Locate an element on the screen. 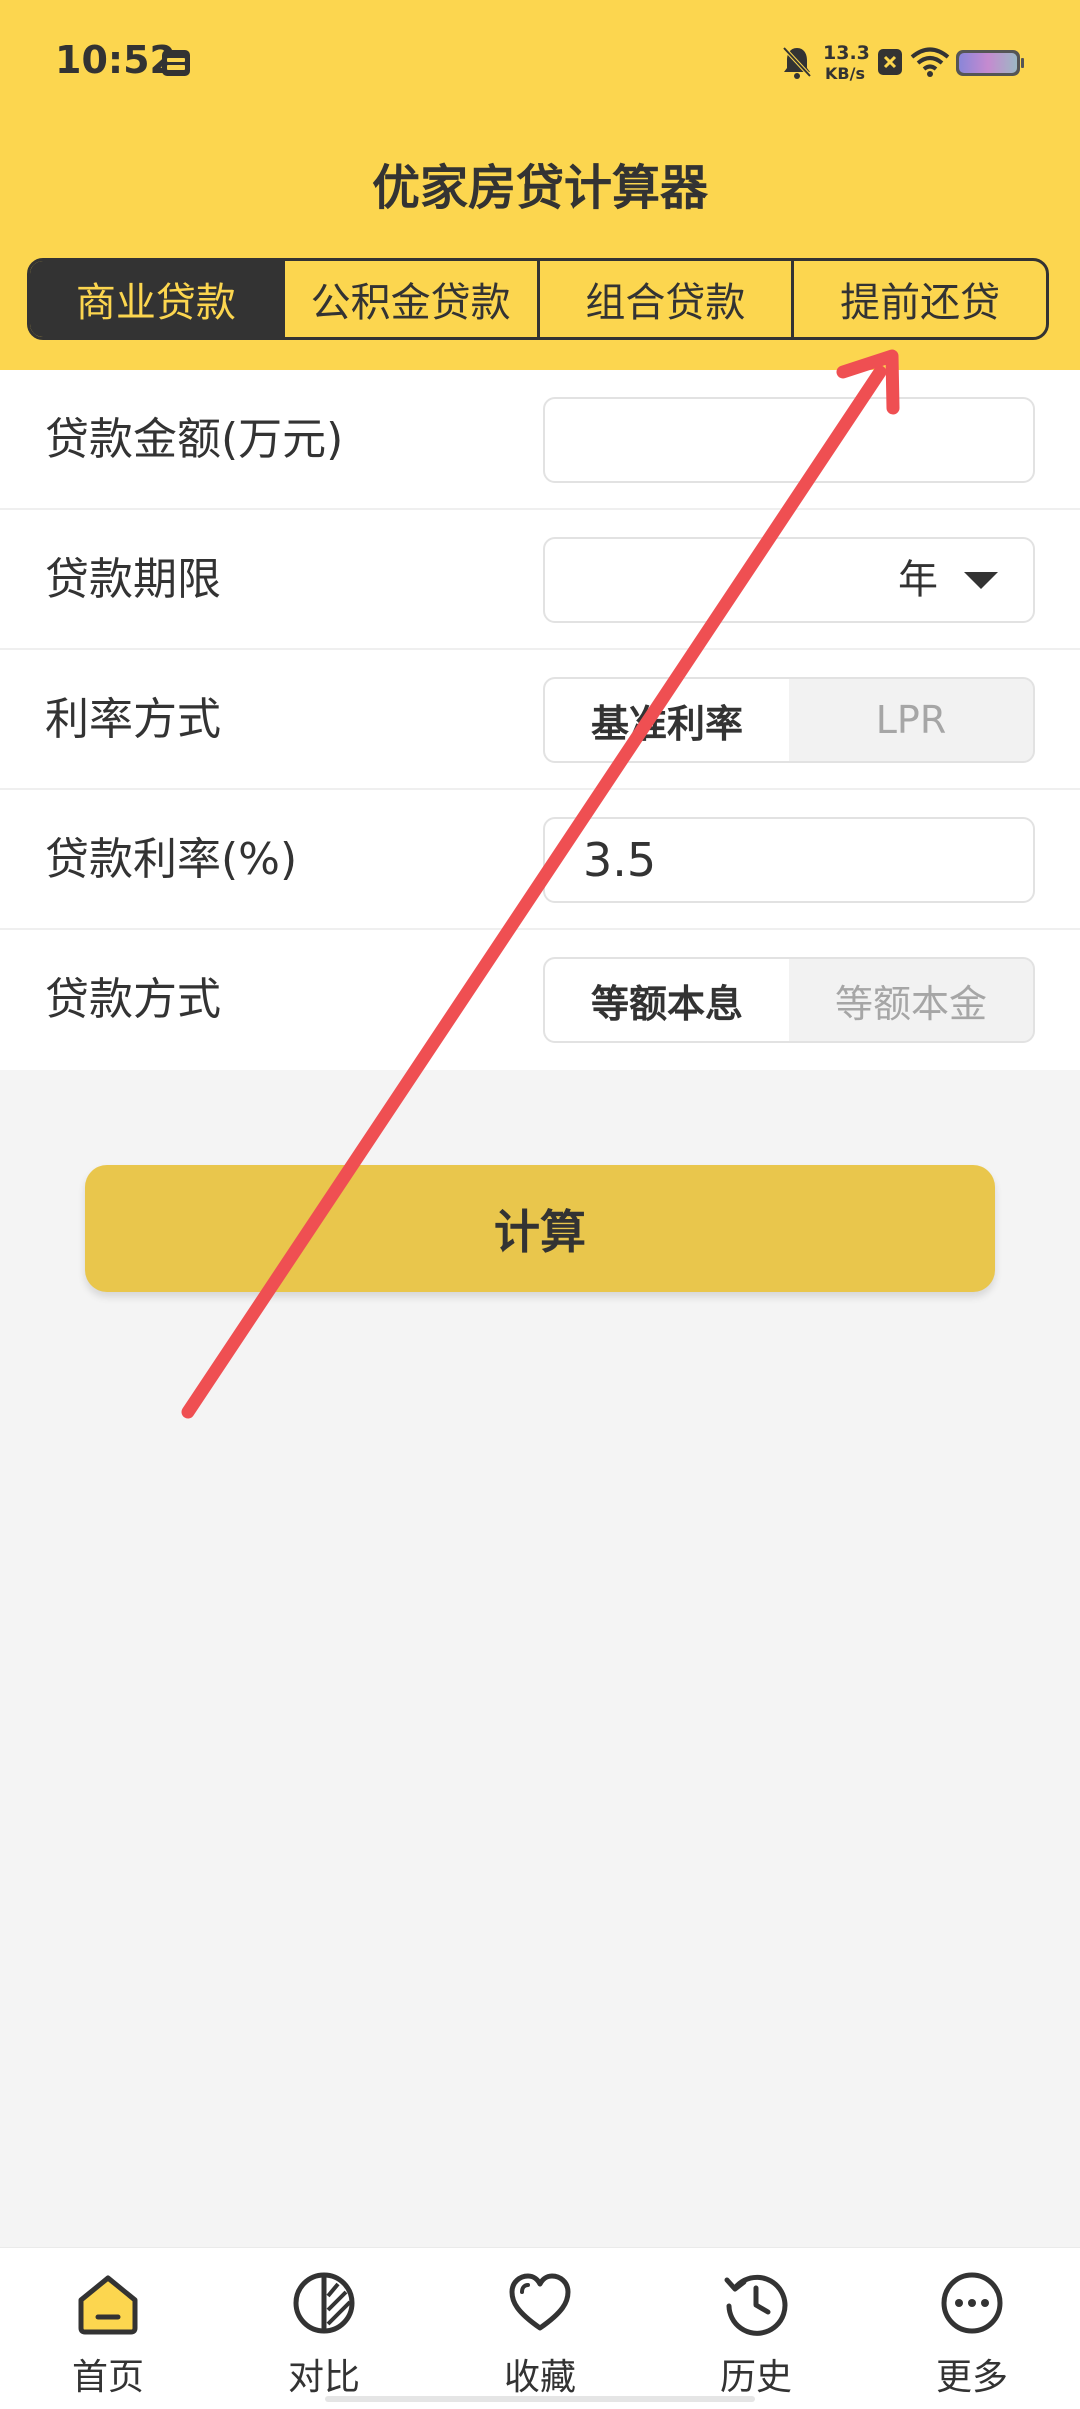  tab-commercial-loan: 商业贷款 is located at coordinates (157, 299).